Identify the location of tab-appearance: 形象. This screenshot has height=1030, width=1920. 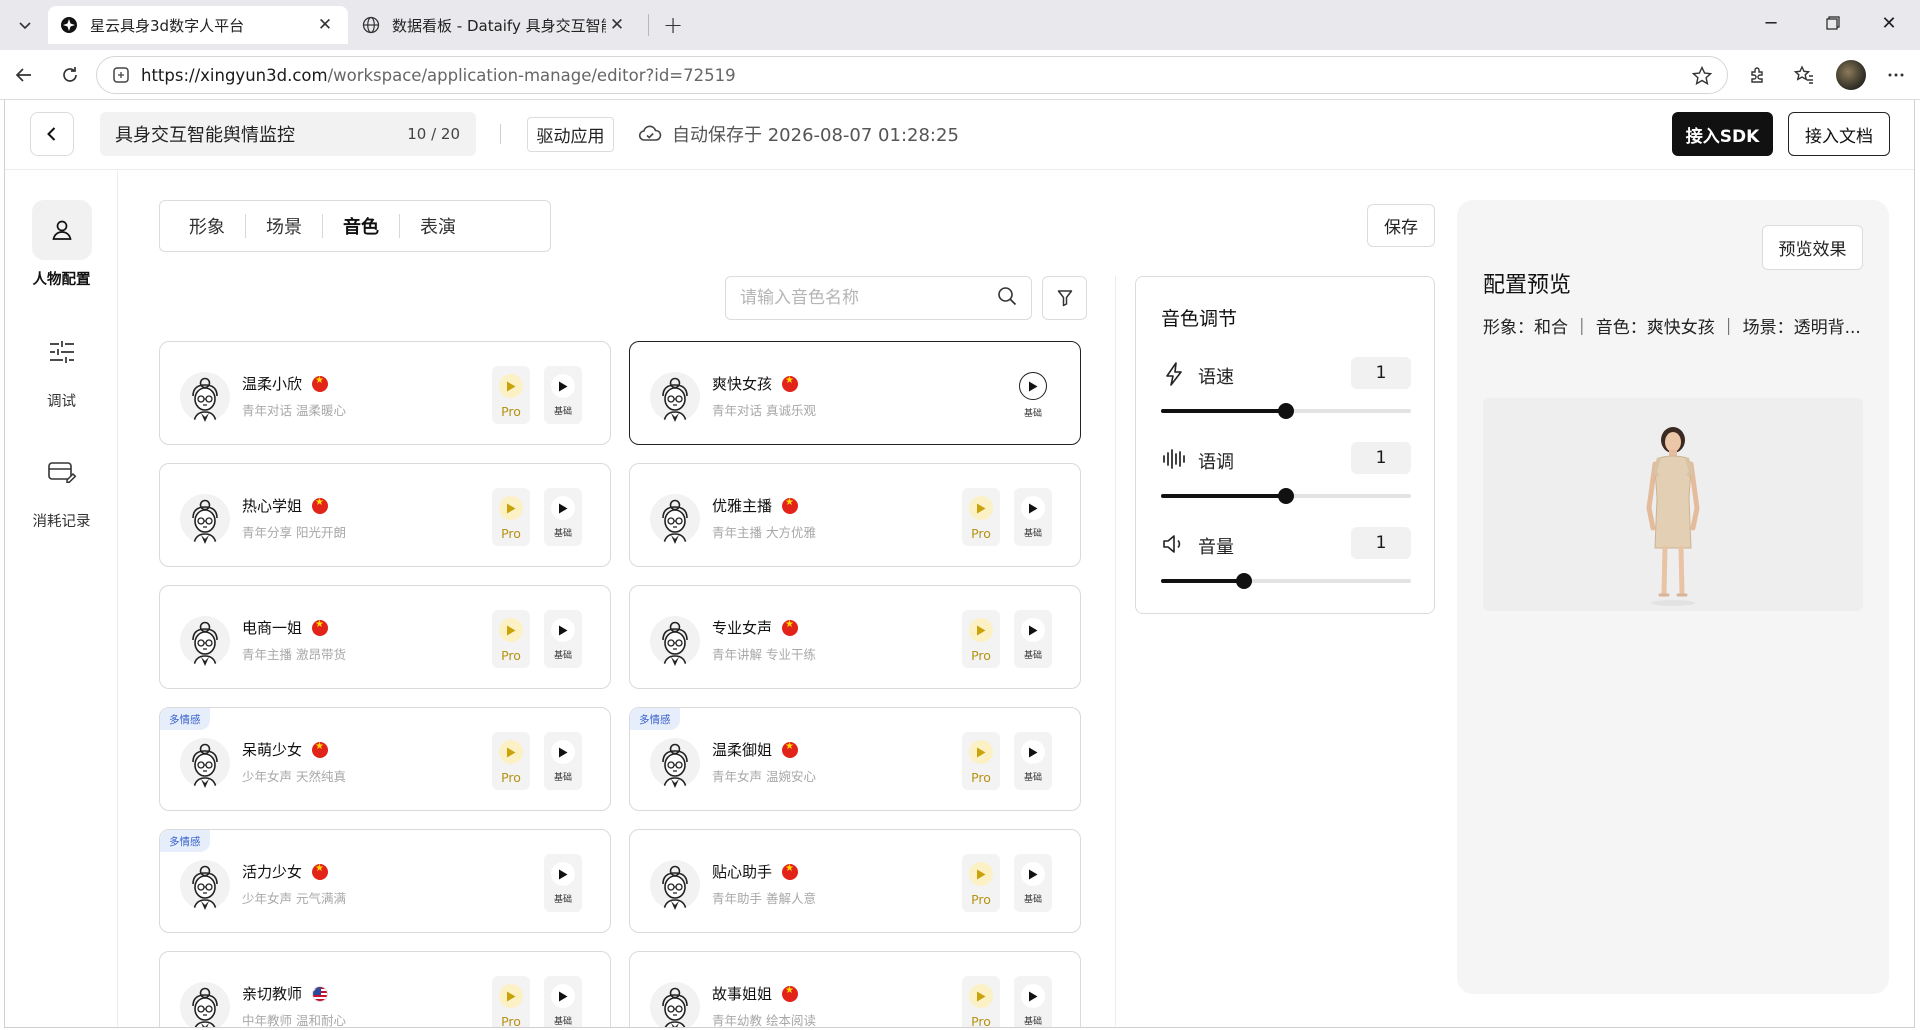
(207, 226).